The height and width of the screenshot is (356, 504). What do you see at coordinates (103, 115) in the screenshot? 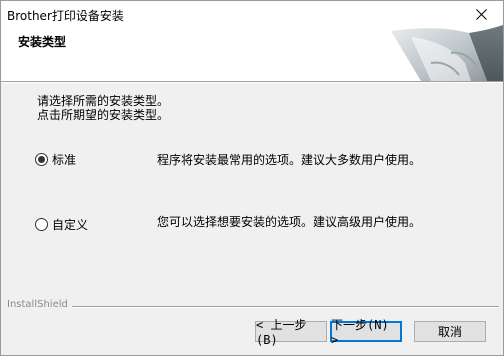
I see `instruction-line-2: 点击所期望的安装类型。` at bounding box center [103, 115].